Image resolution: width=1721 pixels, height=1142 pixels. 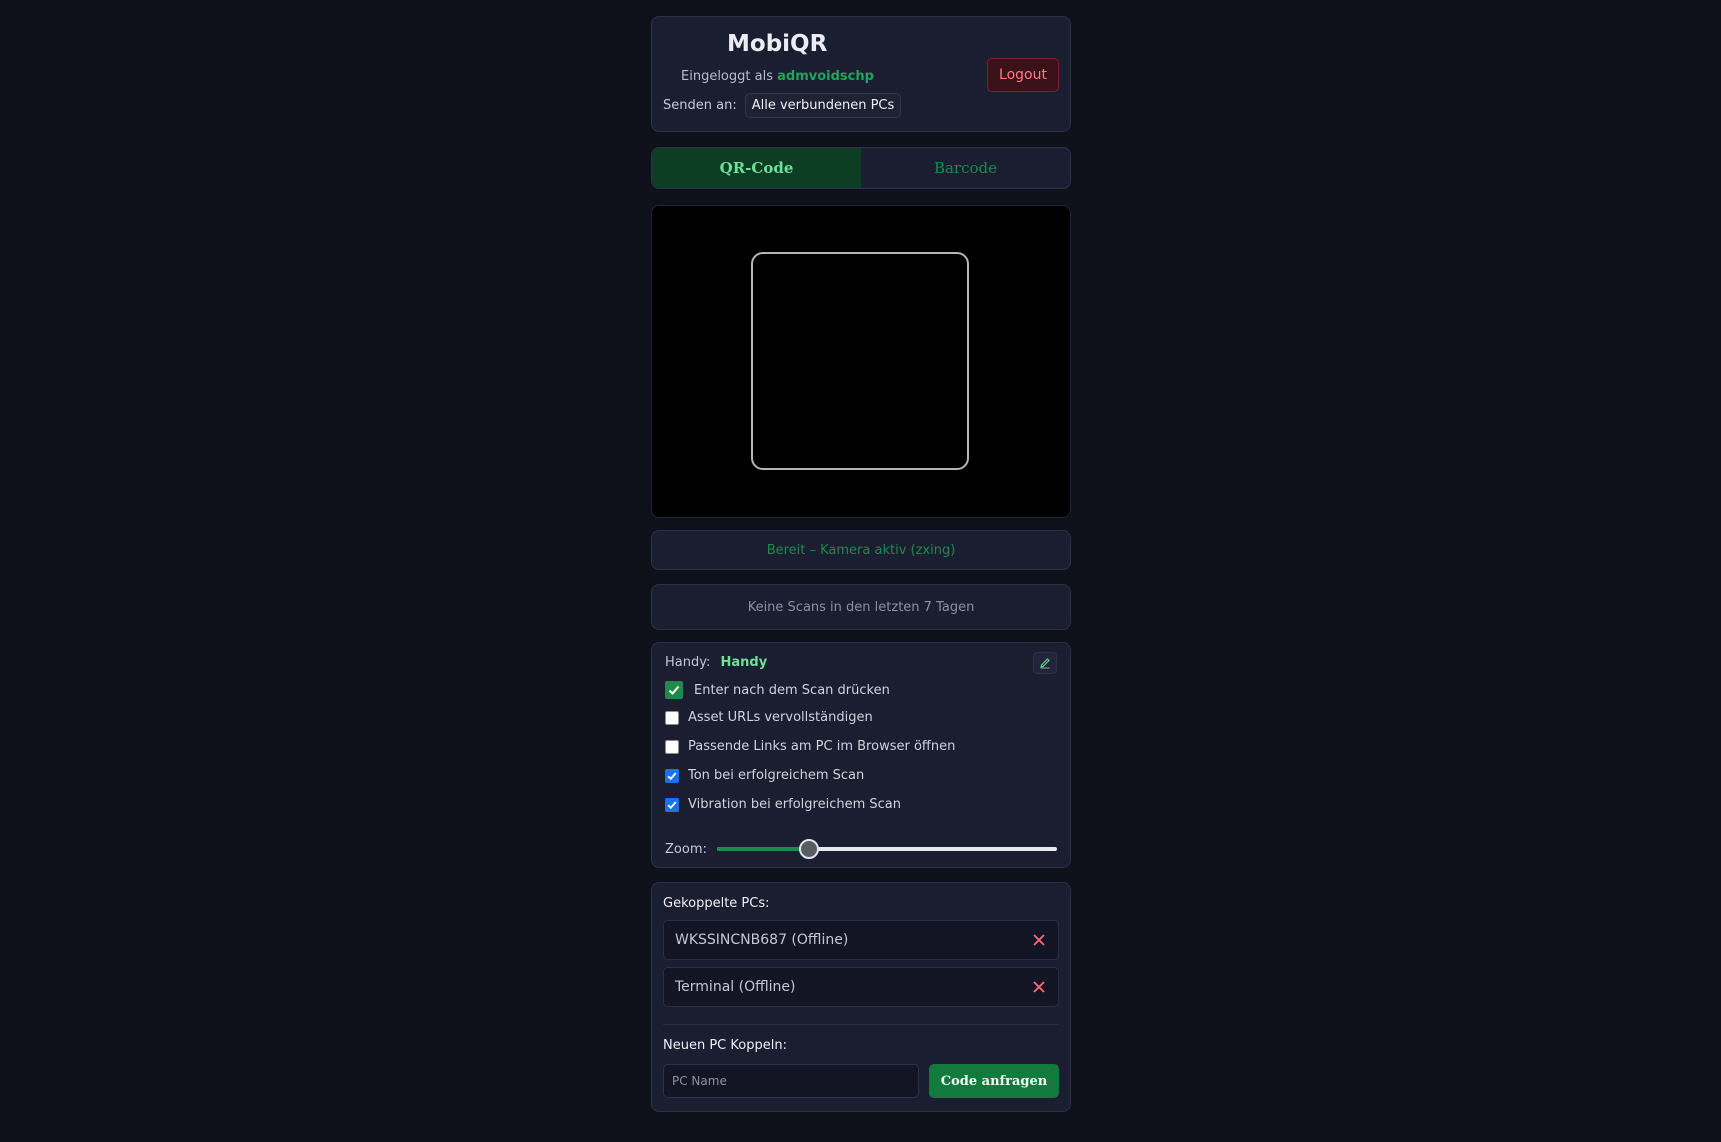 I want to click on paired-pc-item: WKSSINCNB687 (Offline), so click(x=861, y=940).